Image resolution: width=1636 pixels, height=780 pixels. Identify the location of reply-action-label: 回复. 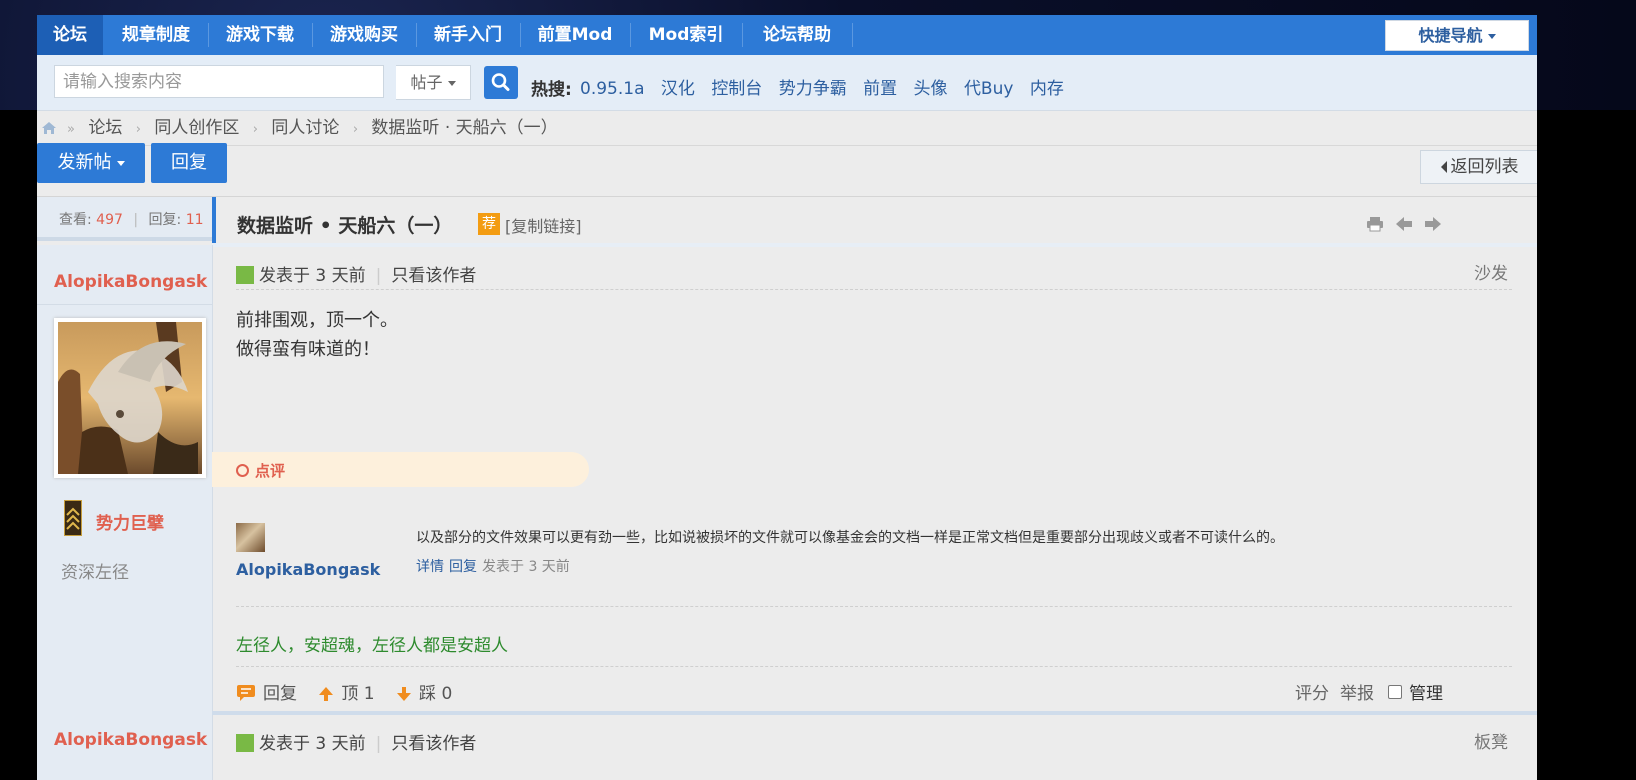
(280, 694).